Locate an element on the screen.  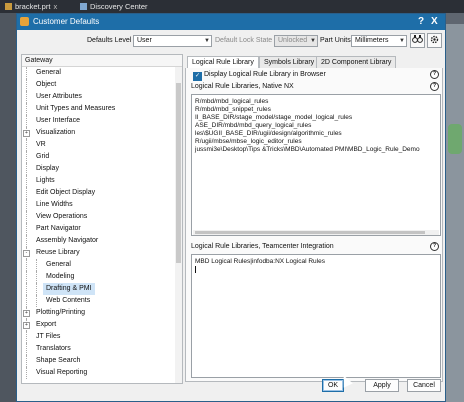
settings-button is located at coordinates (434, 40).